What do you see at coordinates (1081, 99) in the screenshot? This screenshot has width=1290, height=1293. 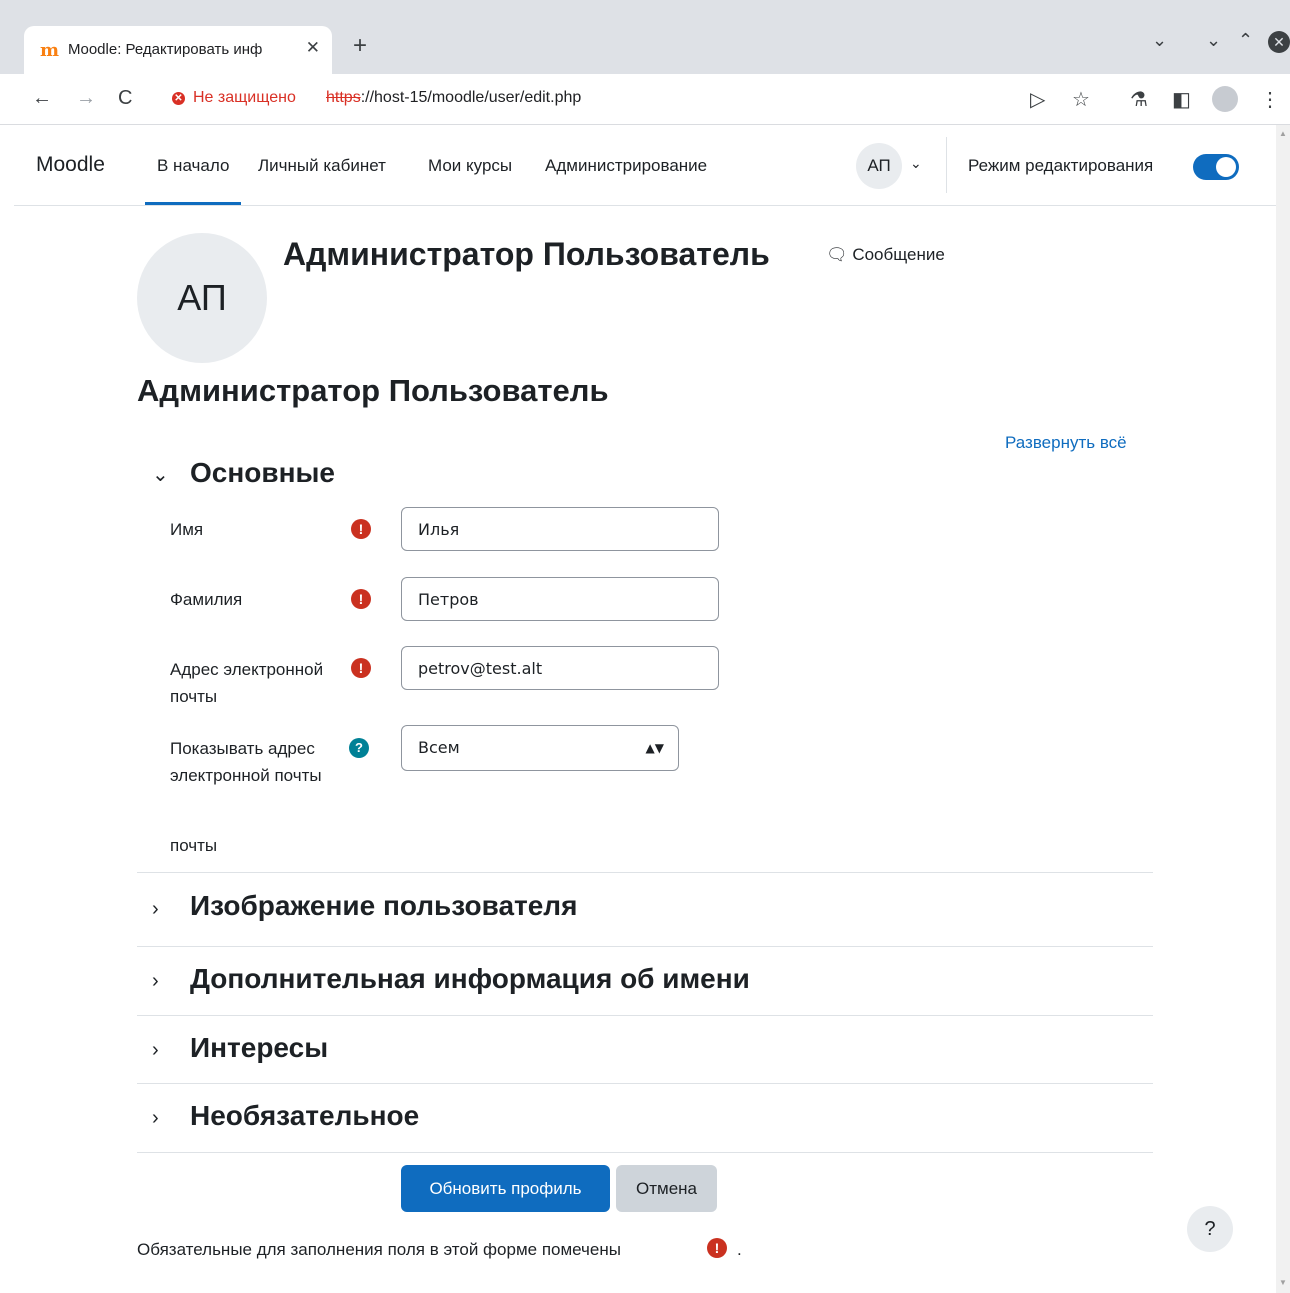 I see `bookmark-star-icon: ☆` at bounding box center [1081, 99].